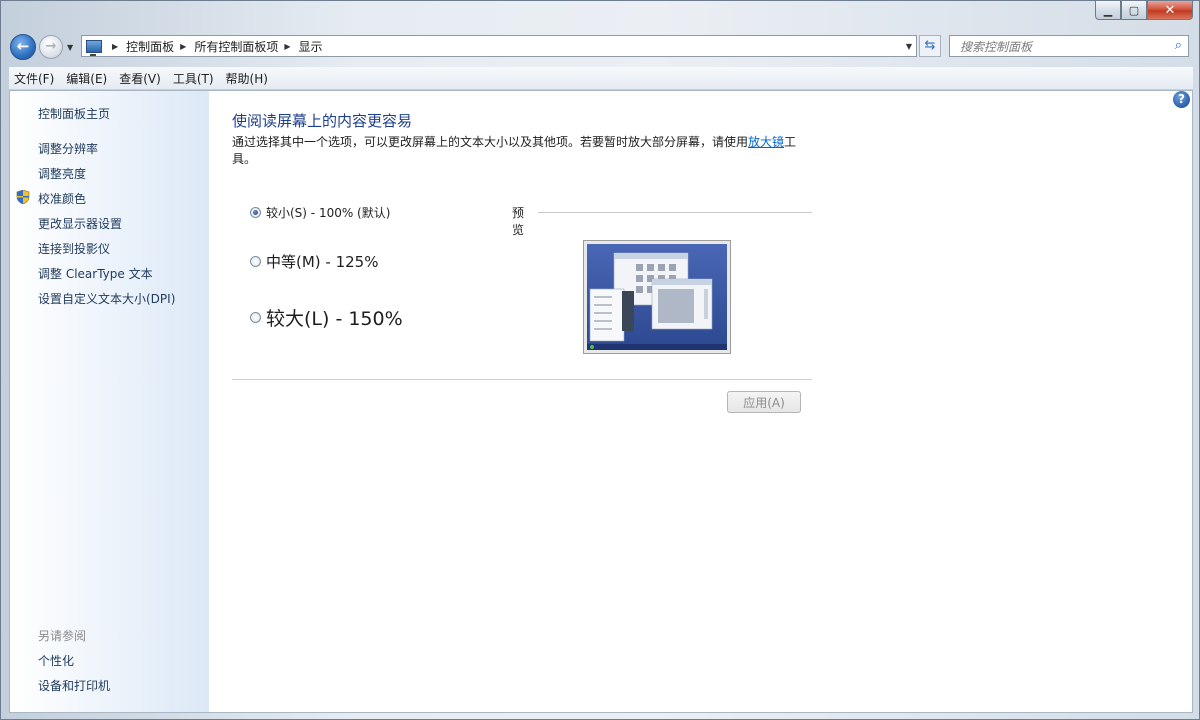 The height and width of the screenshot is (720, 1200). Describe the element at coordinates (328, 213) in the screenshot. I see `option-smaller-label: 较小(S) - 100% (默认)` at that location.